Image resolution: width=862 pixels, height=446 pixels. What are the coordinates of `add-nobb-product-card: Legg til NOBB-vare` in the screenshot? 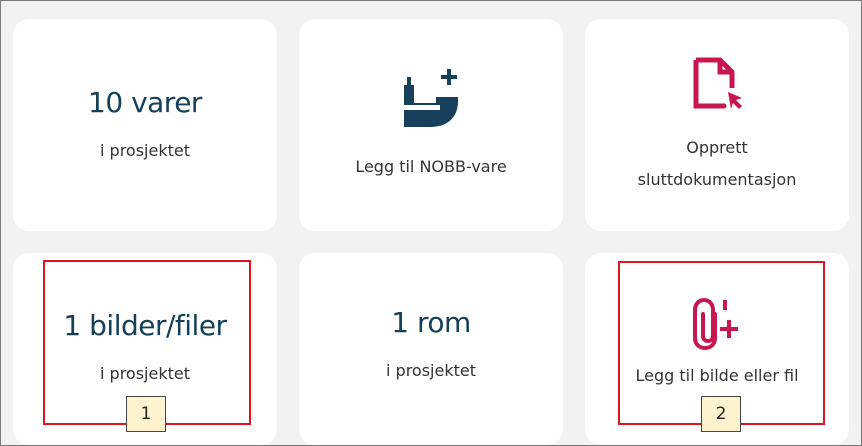 It's located at (431, 125).